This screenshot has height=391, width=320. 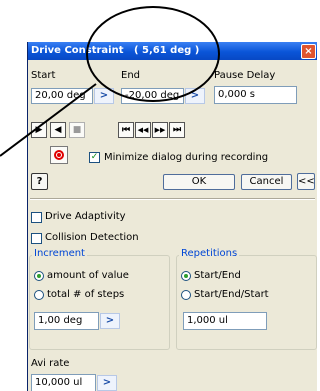 What do you see at coordinates (143, 130) in the screenshot?
I see `step-back-button: ◀◀` at bounding box center [143, 130].